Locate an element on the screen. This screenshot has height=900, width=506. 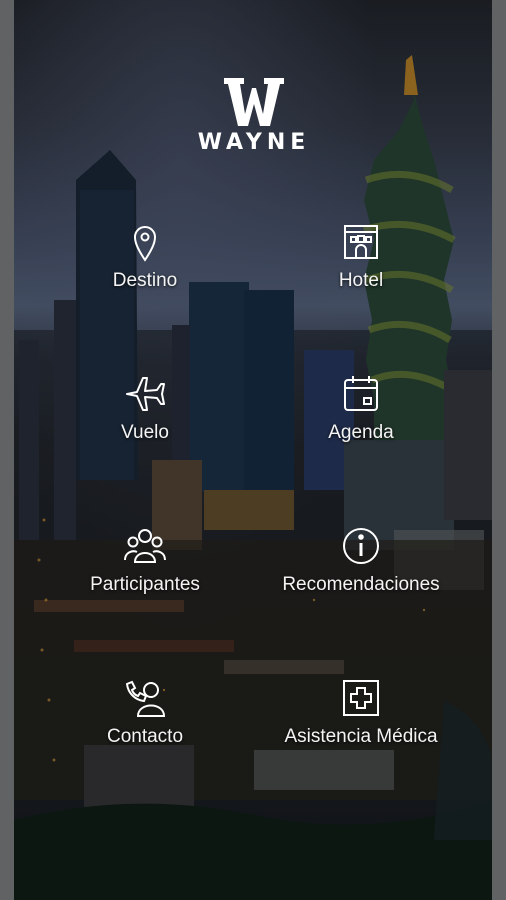
menu-item-label: Contacto is located at coordinates (145, 736).